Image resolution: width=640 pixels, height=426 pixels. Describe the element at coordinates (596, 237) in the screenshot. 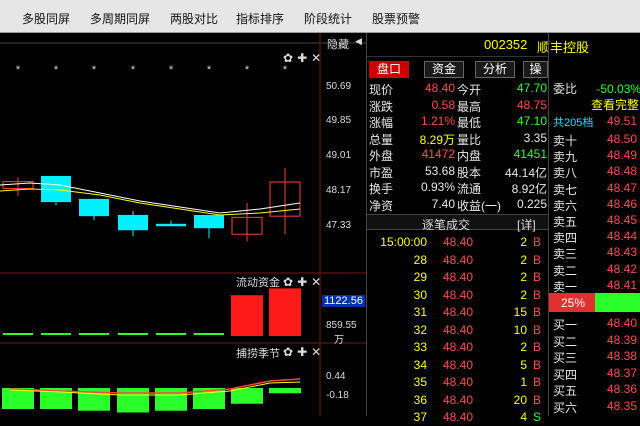

I see `ask-row: 卖四 48.44` at that location.